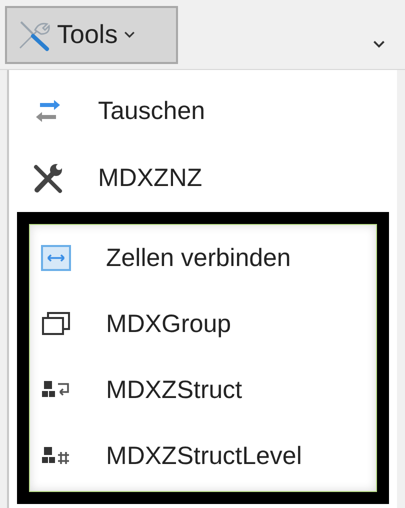  What do you see at coordinates (208, 324) in the screenshot?
I see `menu-item: MDXGroup` at bounding box center [208, 324].